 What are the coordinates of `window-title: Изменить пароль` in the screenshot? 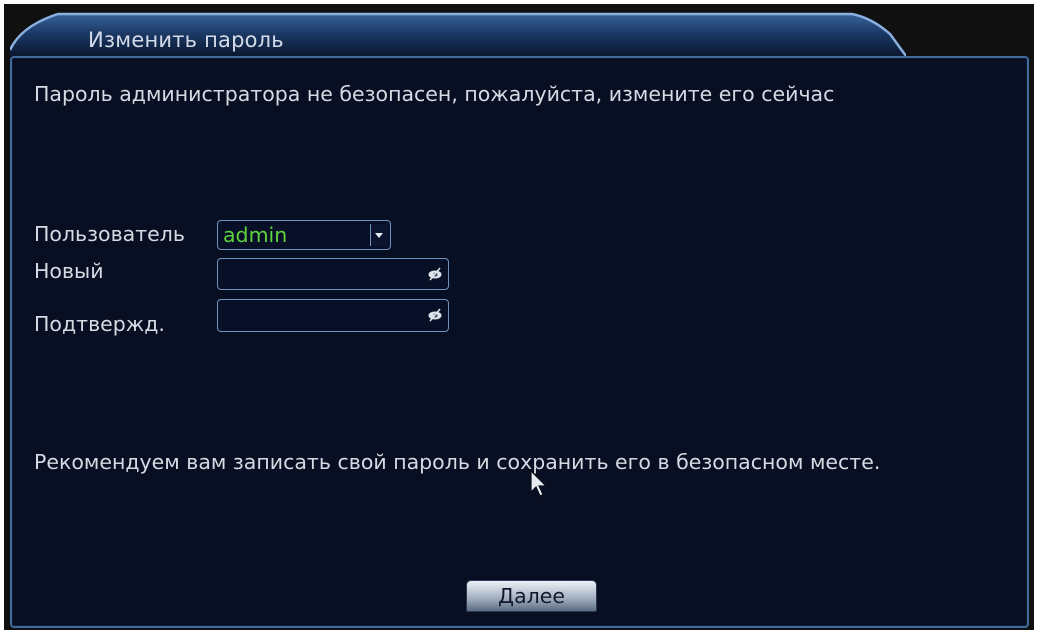 It's located at (186, 40).